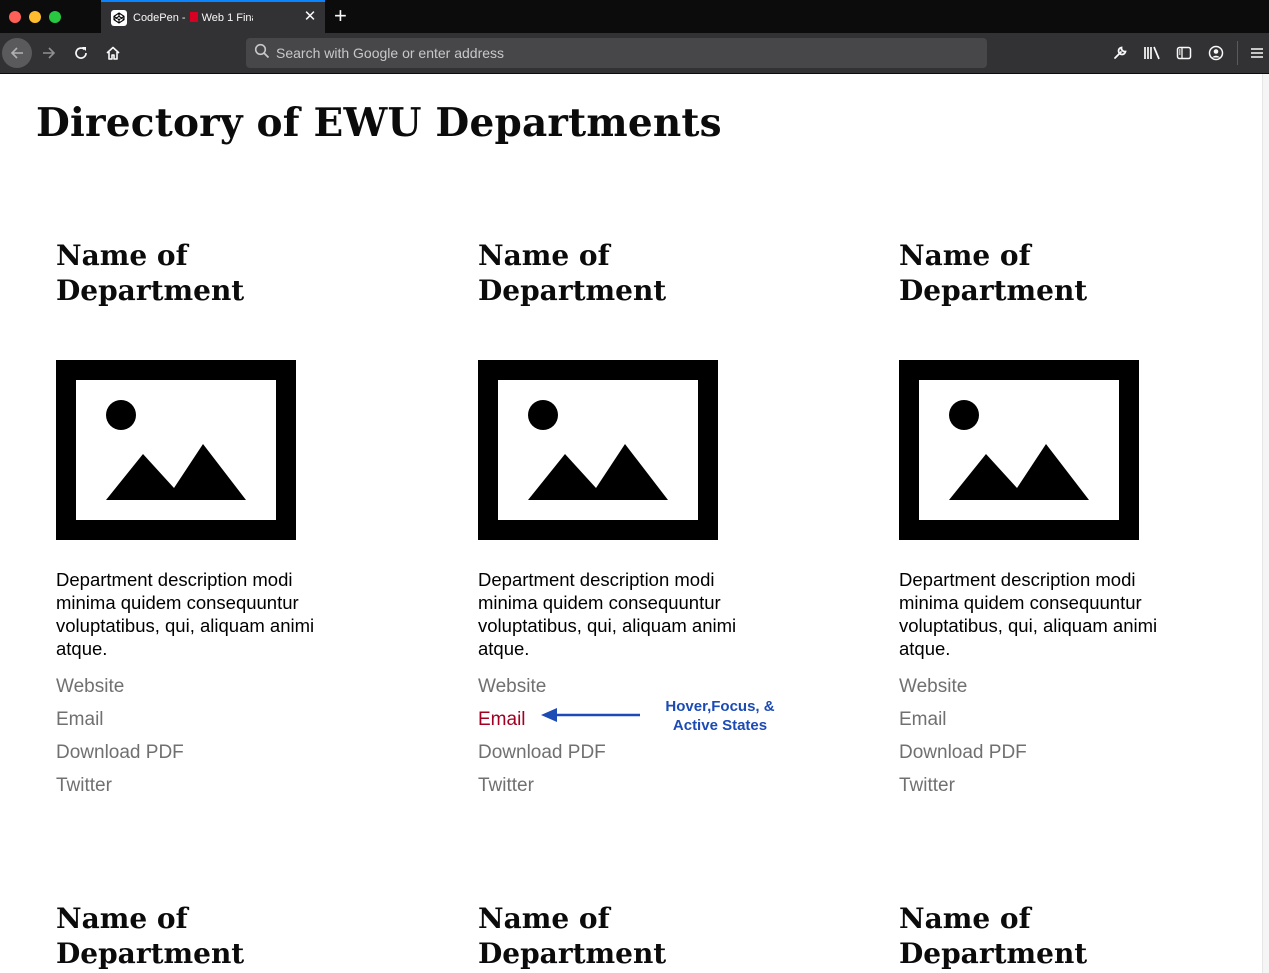 This screenshot has height=973, width=1269. Describe the element at coordinates (227, 17) in the screenshot. I see `tab-title-rest: Web 1 Final [Solu` at that location.